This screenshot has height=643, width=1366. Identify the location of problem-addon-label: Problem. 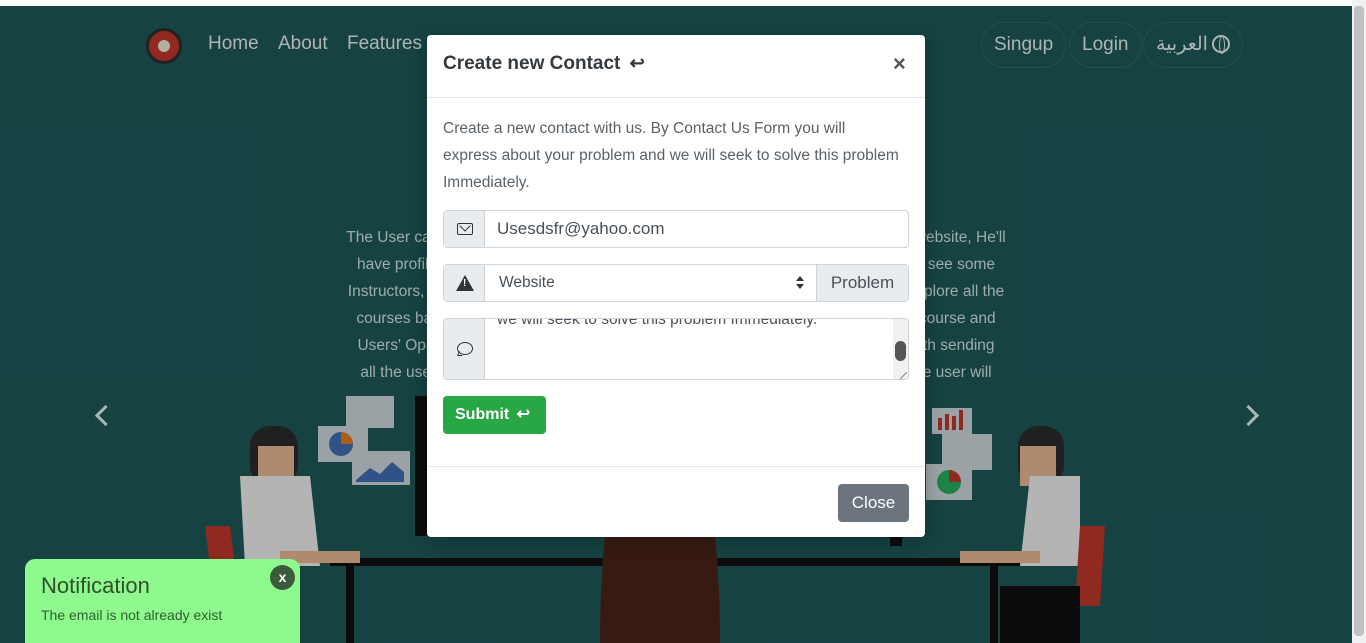
(862, 283).